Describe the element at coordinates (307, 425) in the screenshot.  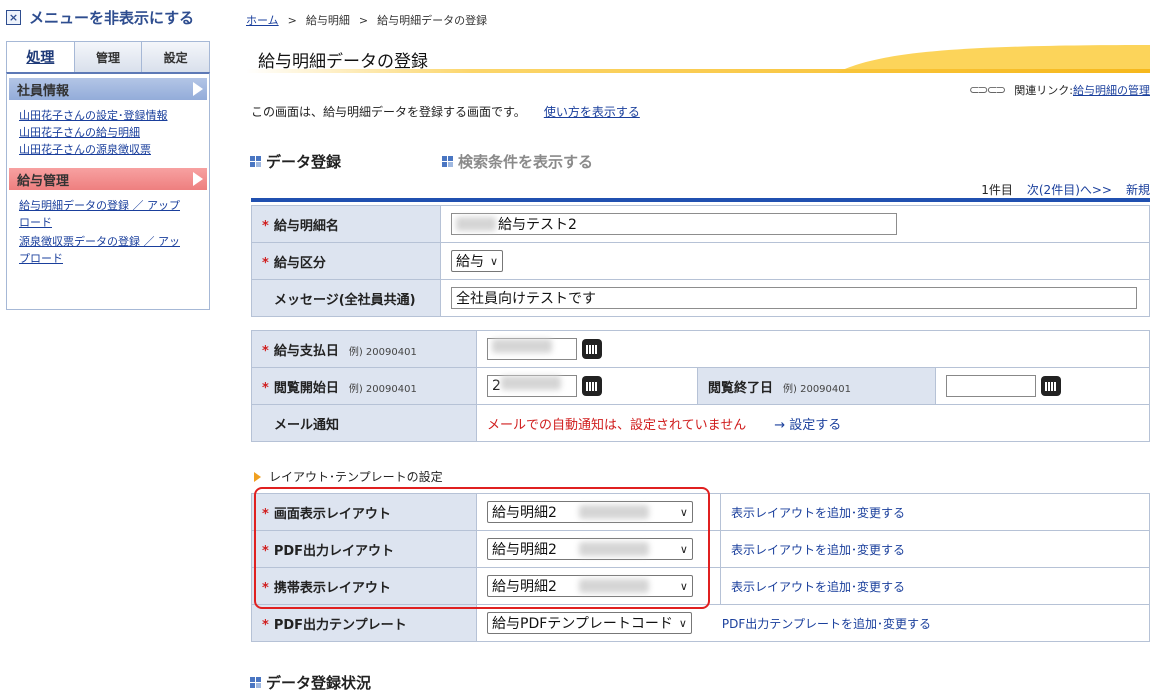
I see `mail-notice-label: メール通知` at that location.